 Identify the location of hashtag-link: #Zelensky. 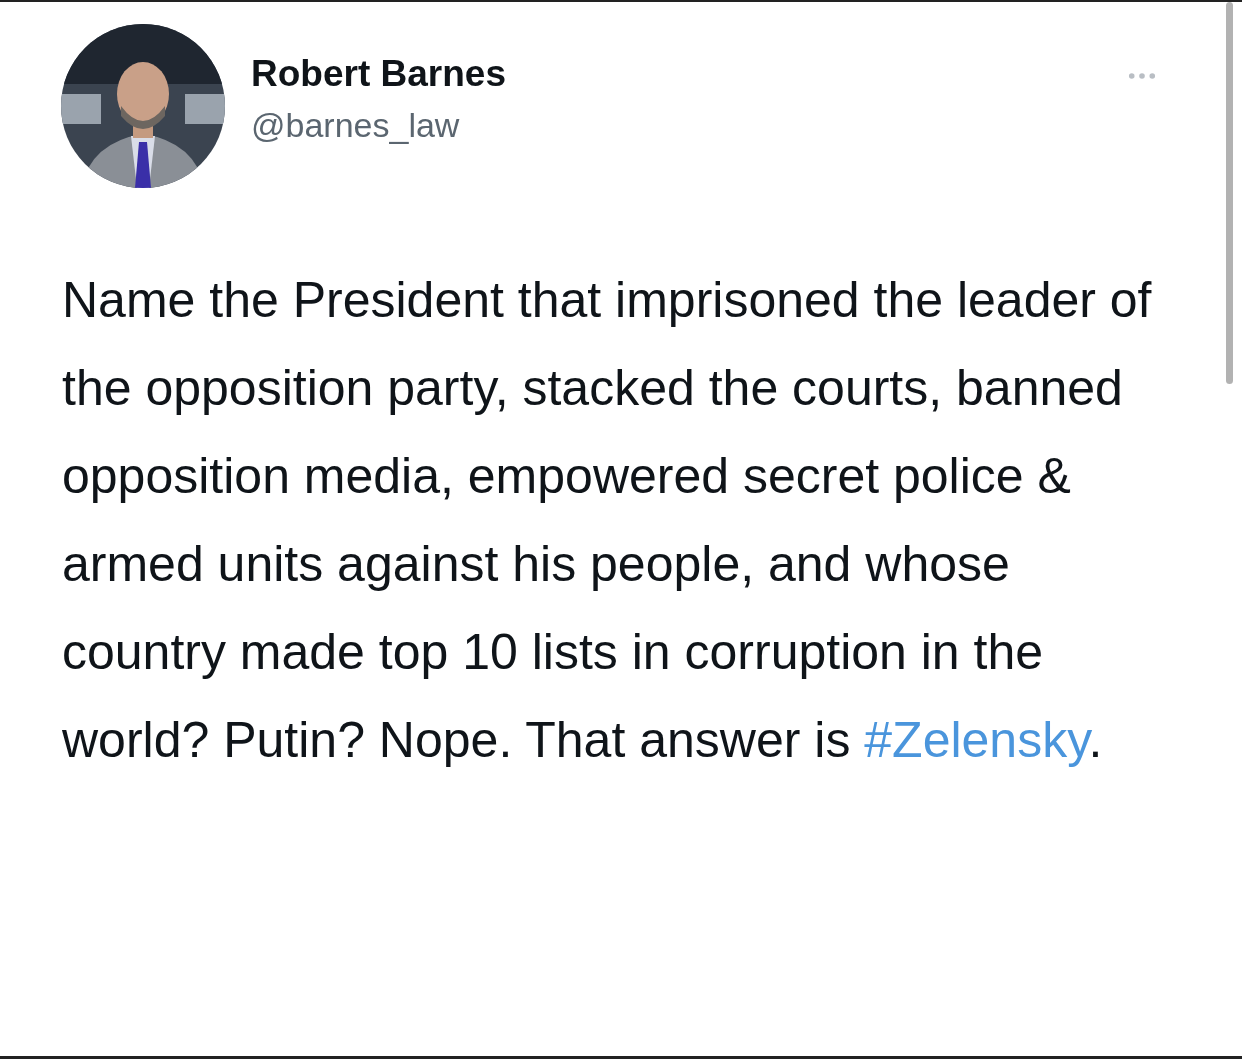
(976, 740).